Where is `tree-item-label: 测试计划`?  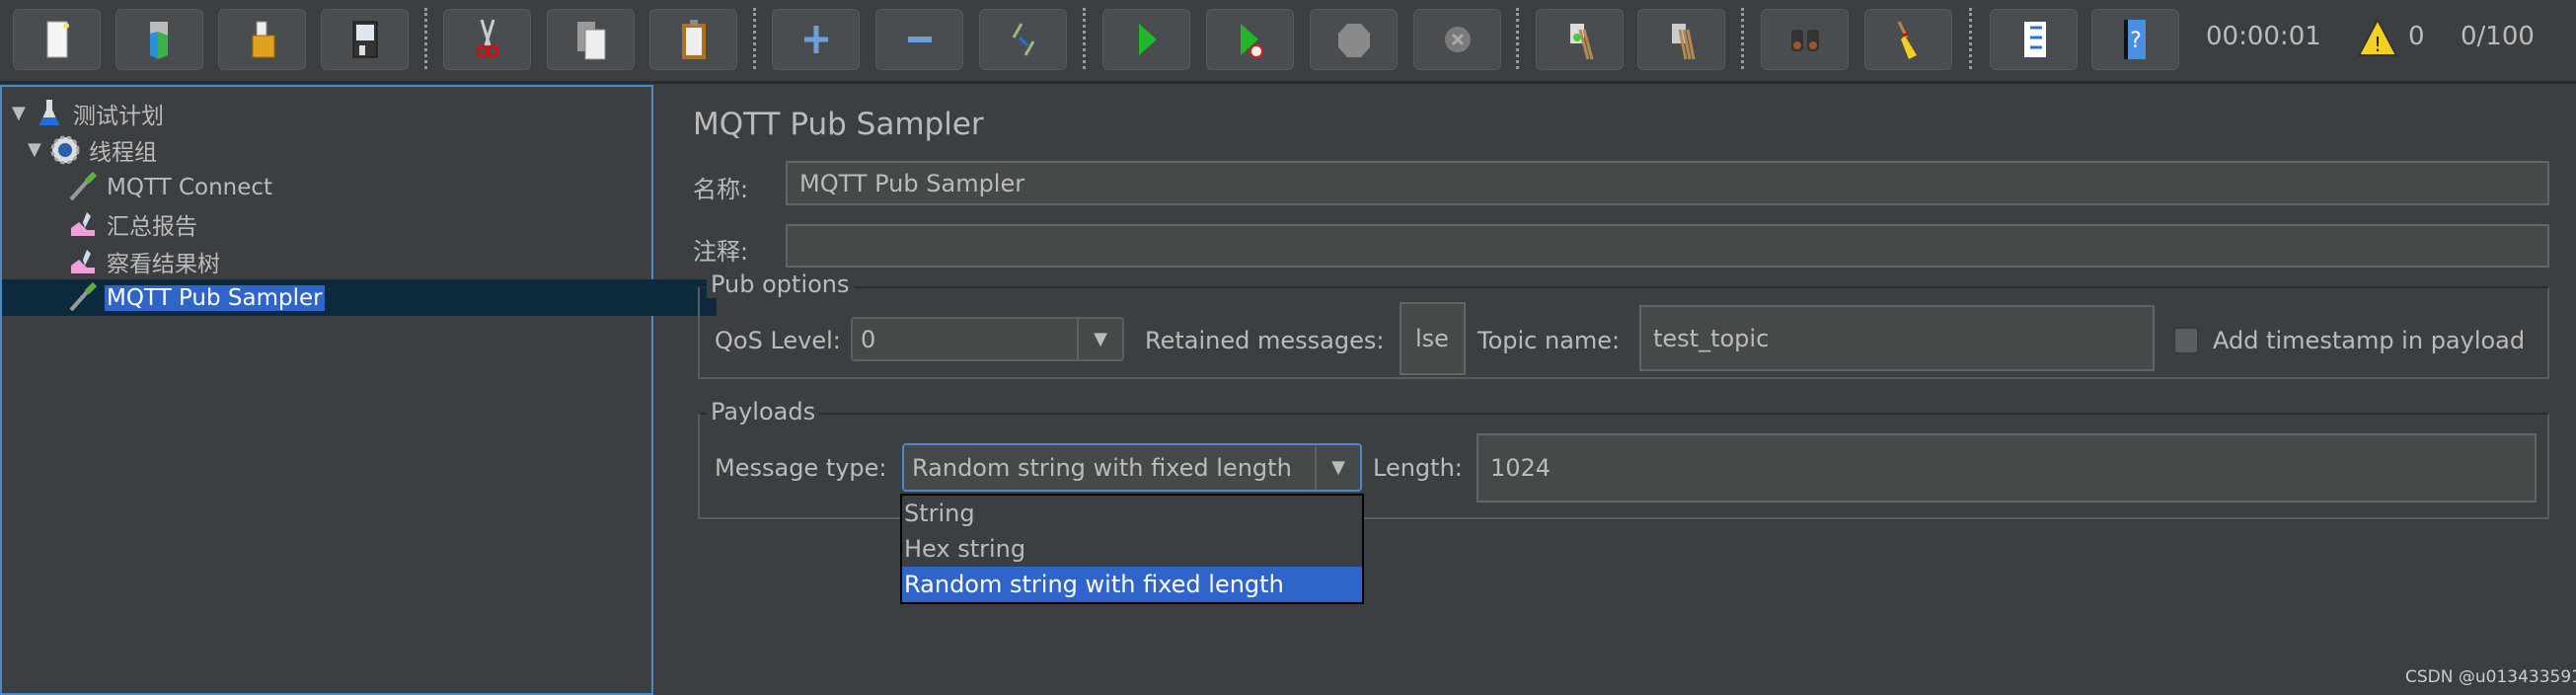 tree-item-label: 测试计划 is located at coordinates (118, 116).